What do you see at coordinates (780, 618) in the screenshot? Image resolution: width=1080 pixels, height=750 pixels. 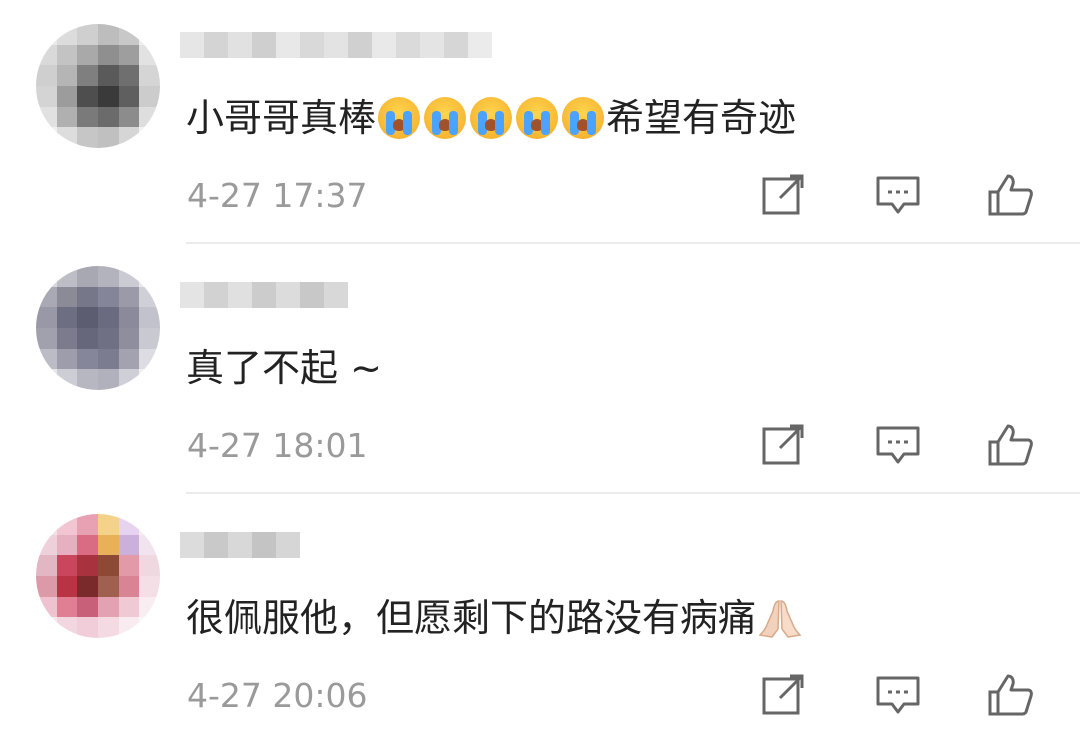 I see `folded-hands-icon` at bounding box center [780, 618].